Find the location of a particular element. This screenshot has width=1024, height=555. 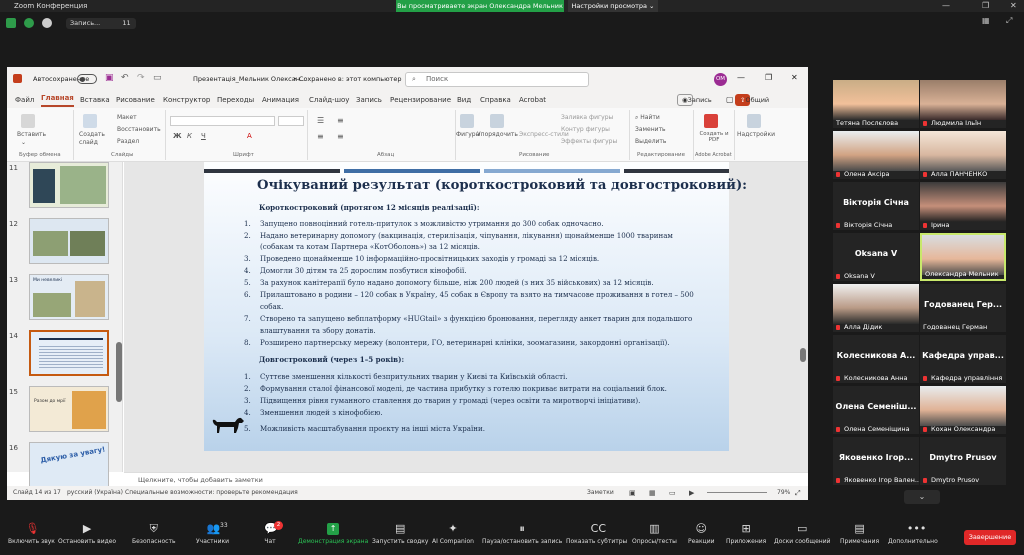

polls-button: ▥ Опросы/тесты is located at coordinates (654, 534).